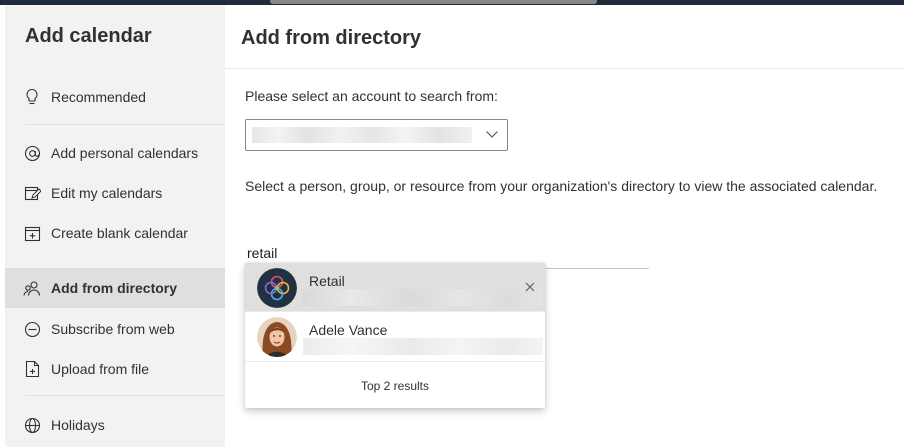 This screenshot has width=904, height=447. What do you see at coordinates (32, 97) in the screenshot?
I see `lightbulb-icon` at bounding box center [32, 97].